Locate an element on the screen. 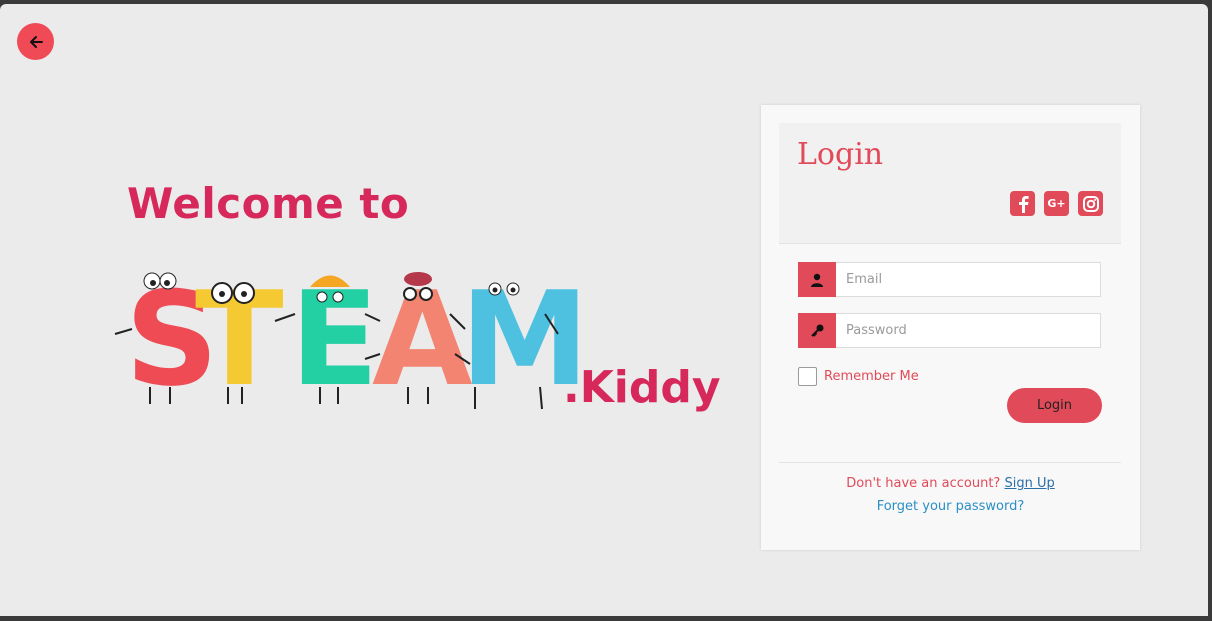 This screenshot has width=1212, height=621. password-addon is located at coordinates (817, 330).